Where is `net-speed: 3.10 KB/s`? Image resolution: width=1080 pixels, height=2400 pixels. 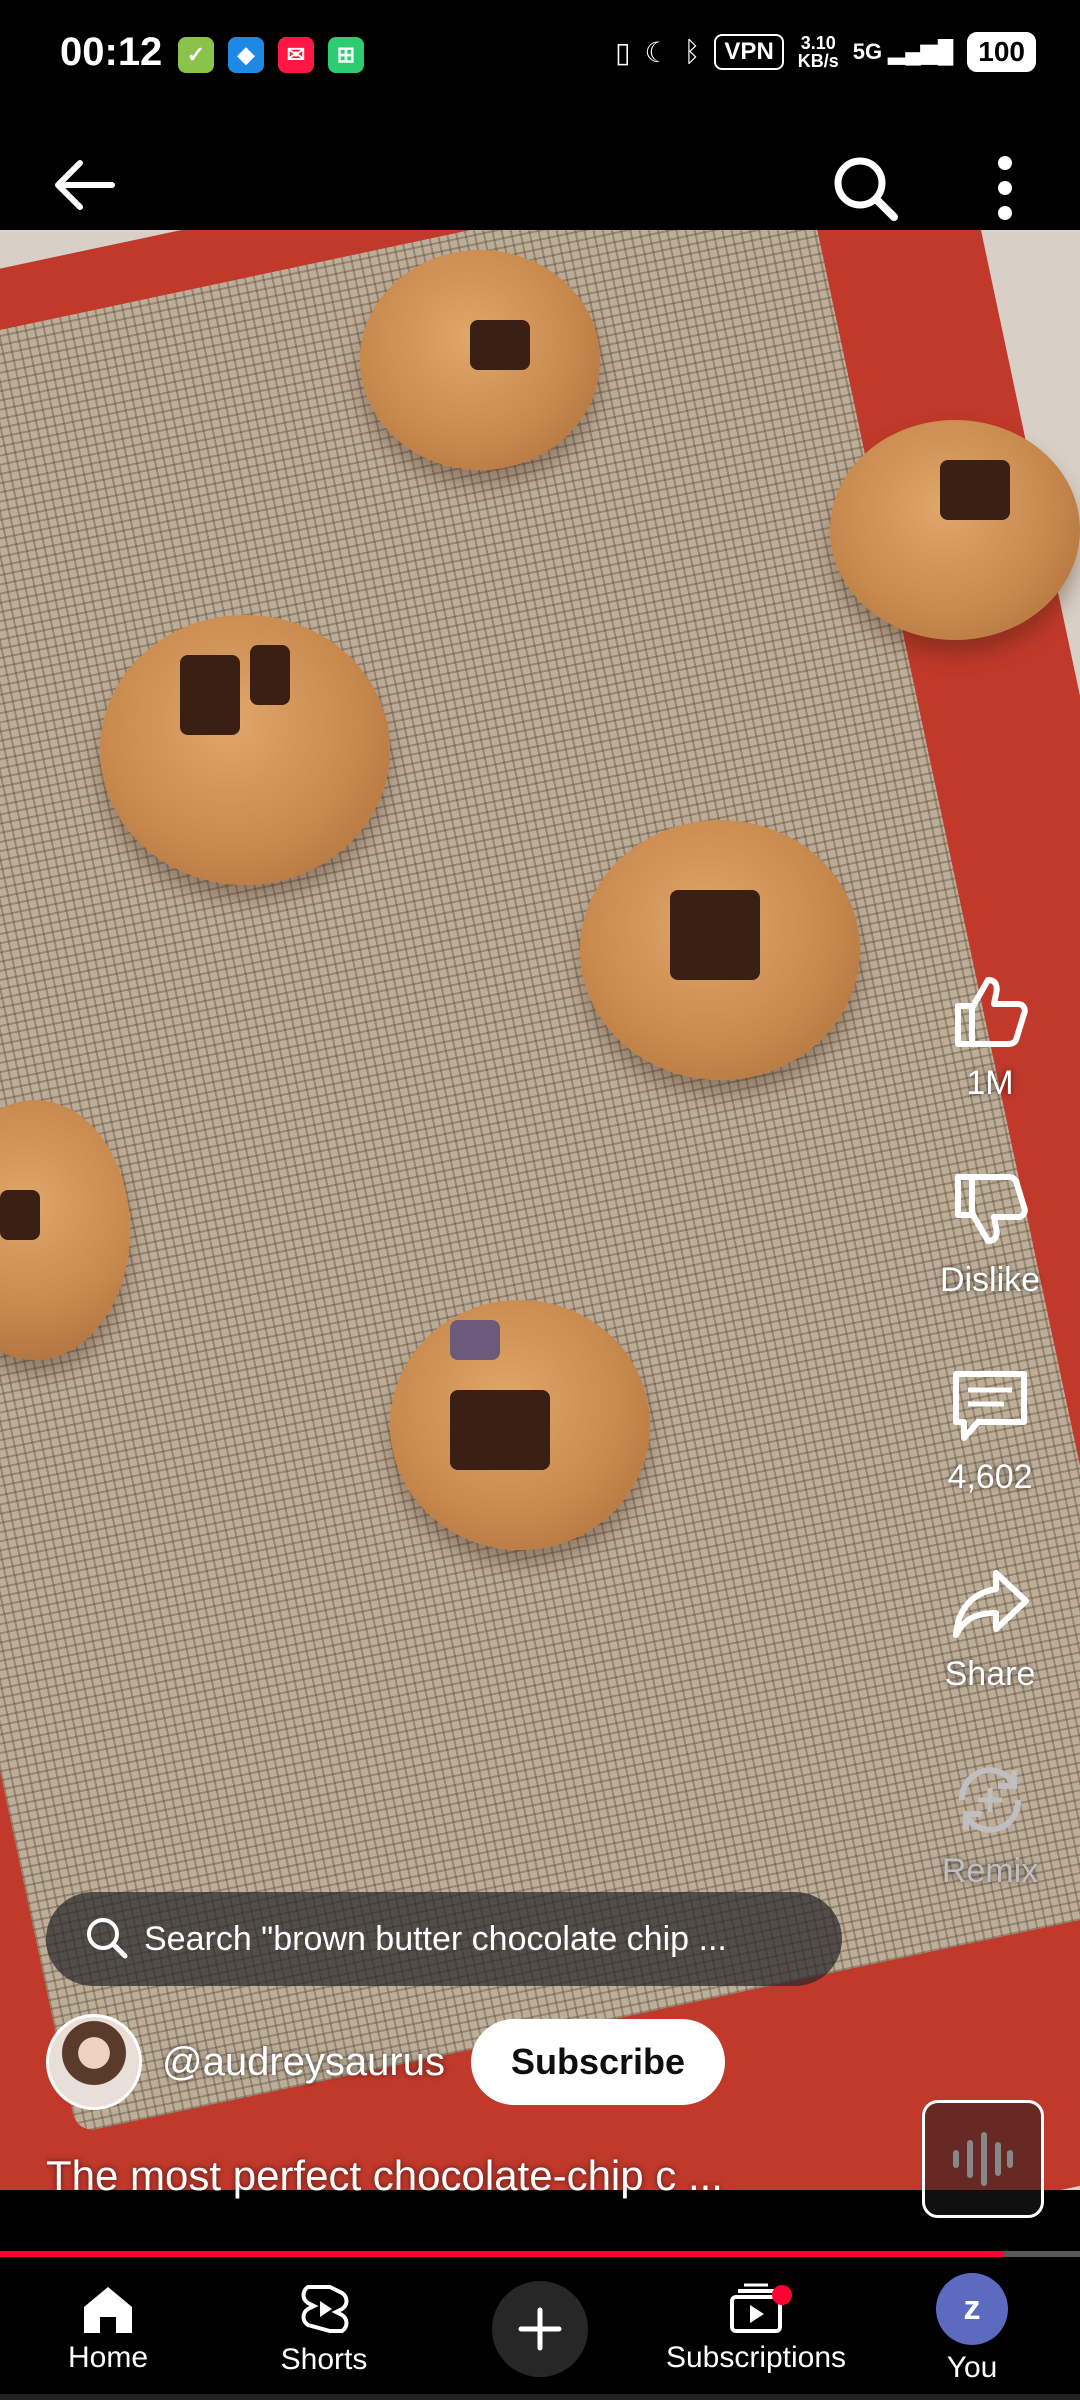
net-speed: 3.10 KB/s is located at coordinates (818, 52).